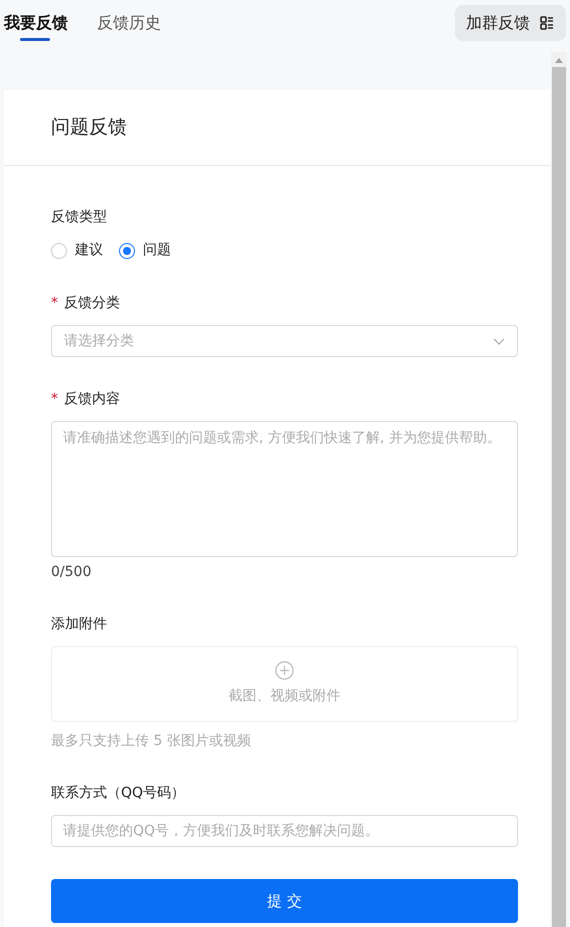 This screenshot has width=570, height=927. Describe the element at coordinates (71, 572) in the screenshot. I see `character-counter: 0/500` at that location.